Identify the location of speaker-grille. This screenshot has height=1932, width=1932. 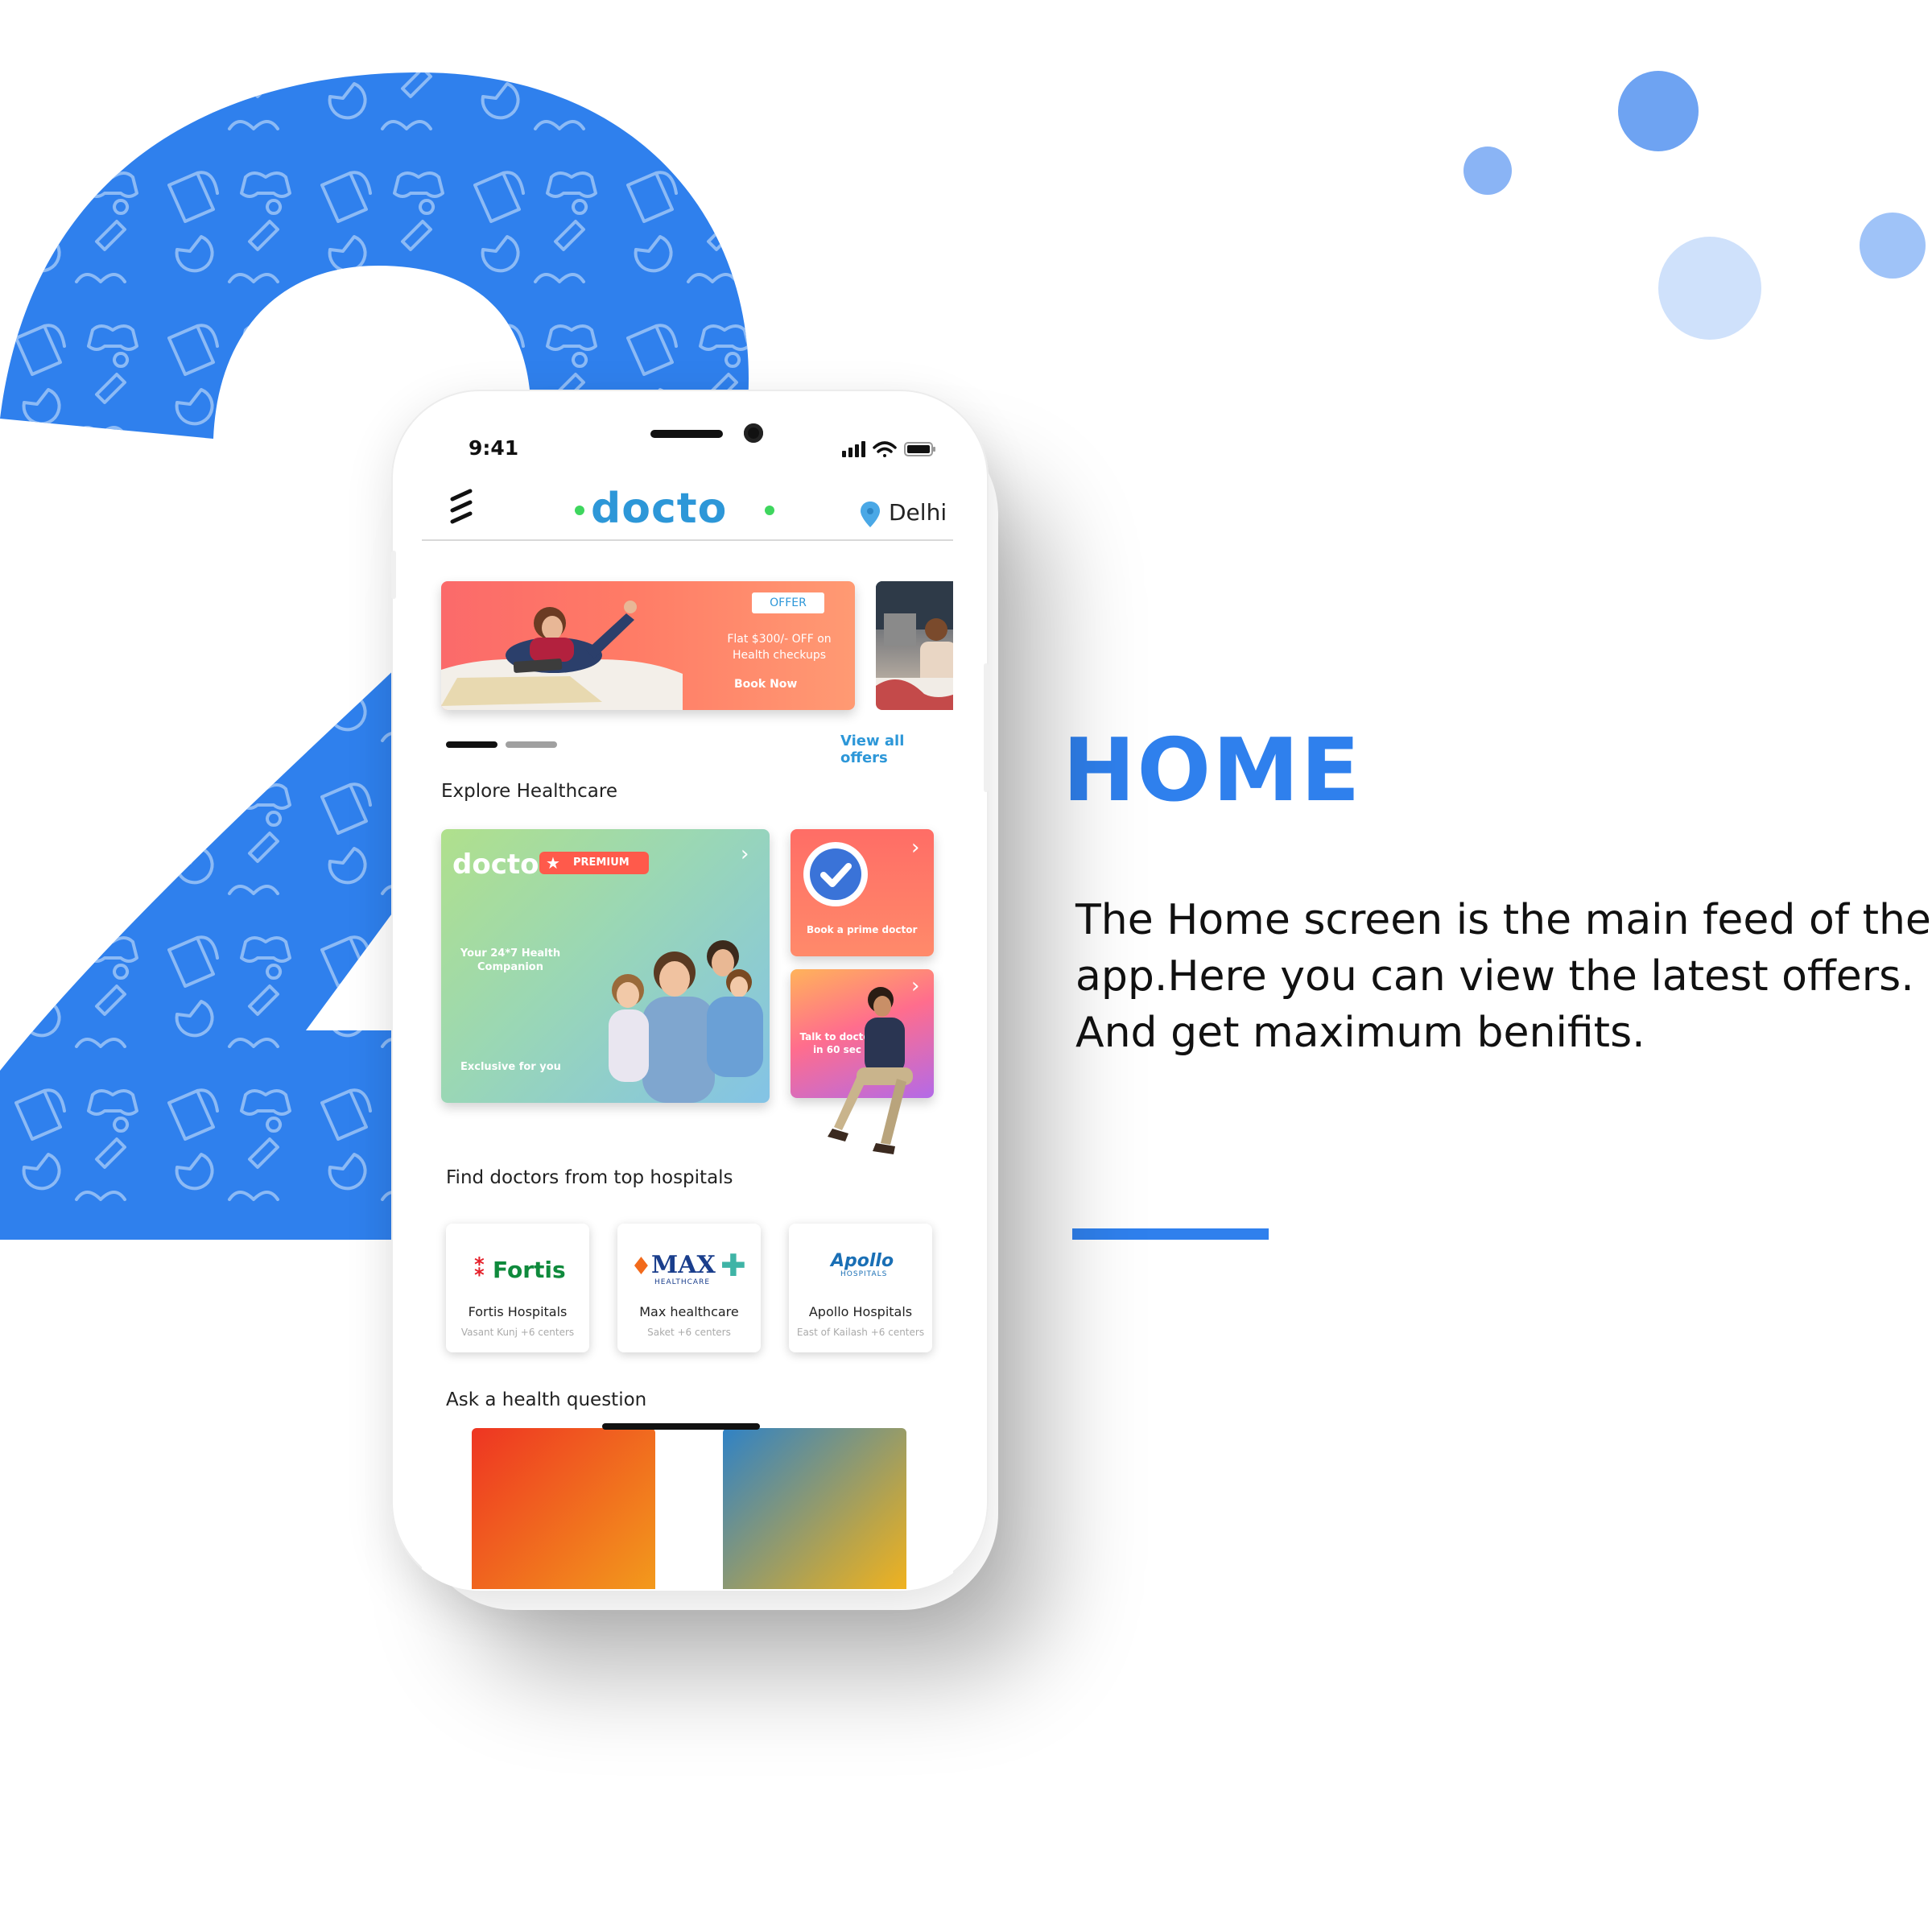
(686, 434).